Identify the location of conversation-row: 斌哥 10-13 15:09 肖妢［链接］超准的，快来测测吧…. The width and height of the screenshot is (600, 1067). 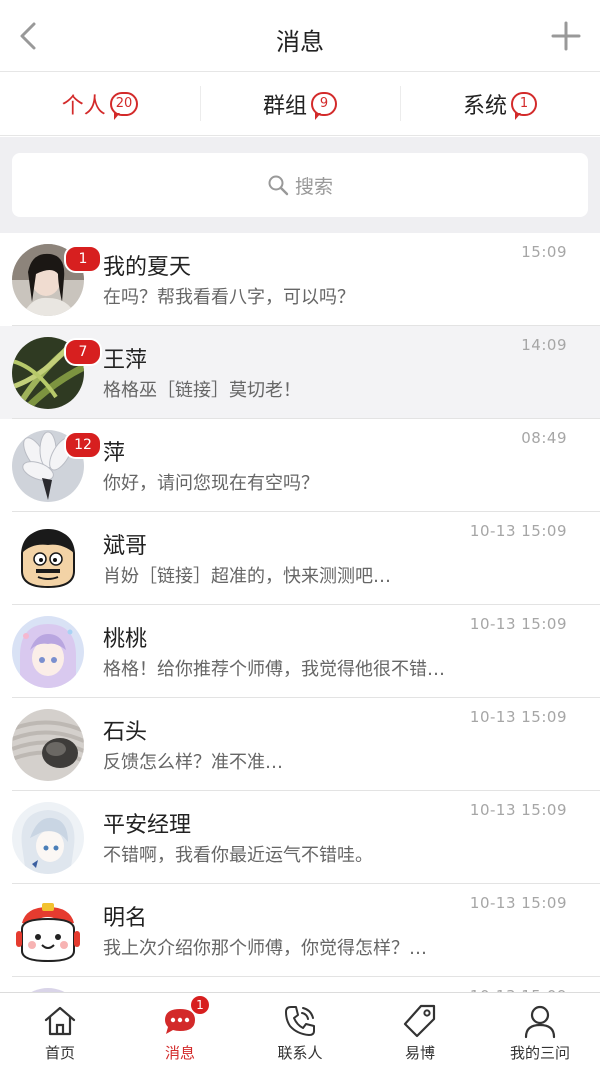
(300, 558).